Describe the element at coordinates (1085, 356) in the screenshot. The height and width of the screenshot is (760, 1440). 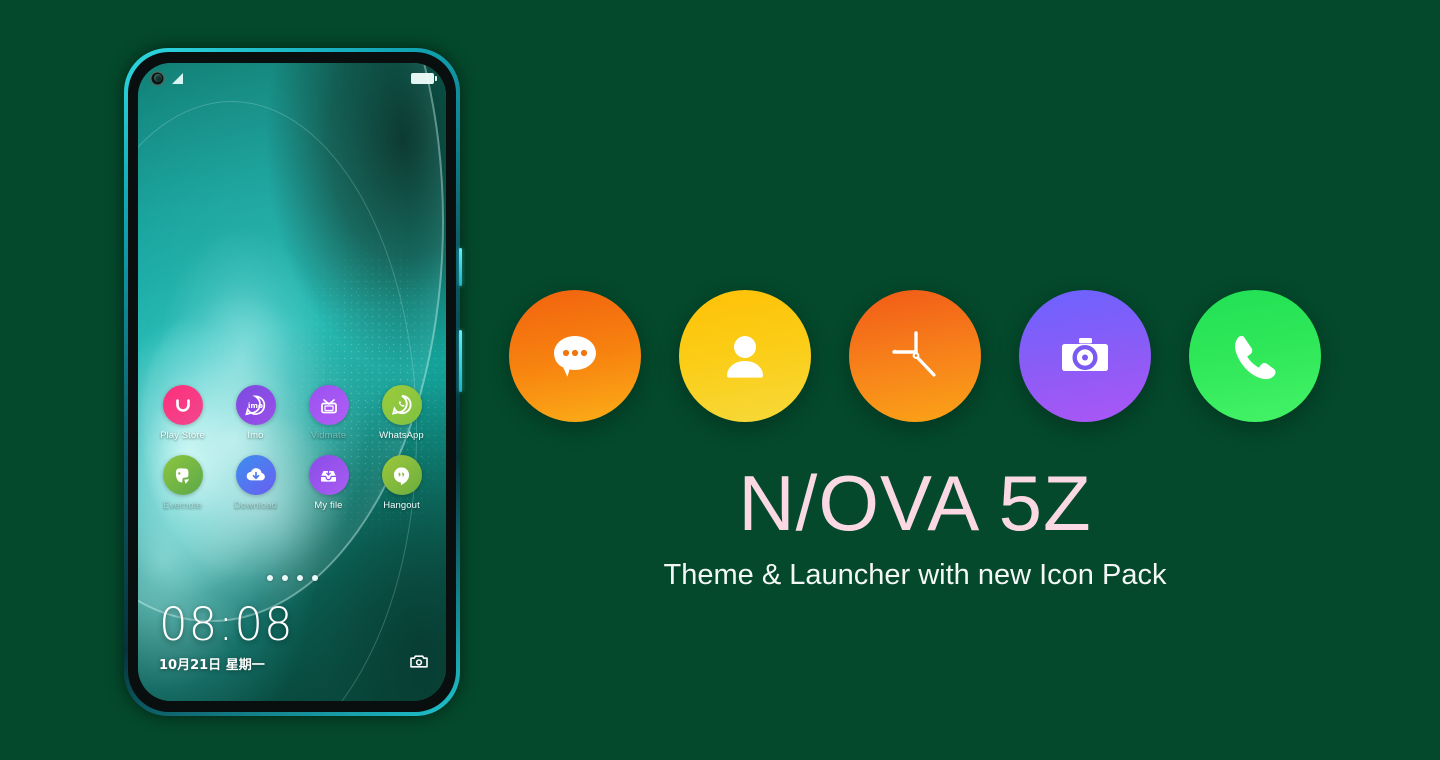
I see `camera-icon` at that location.